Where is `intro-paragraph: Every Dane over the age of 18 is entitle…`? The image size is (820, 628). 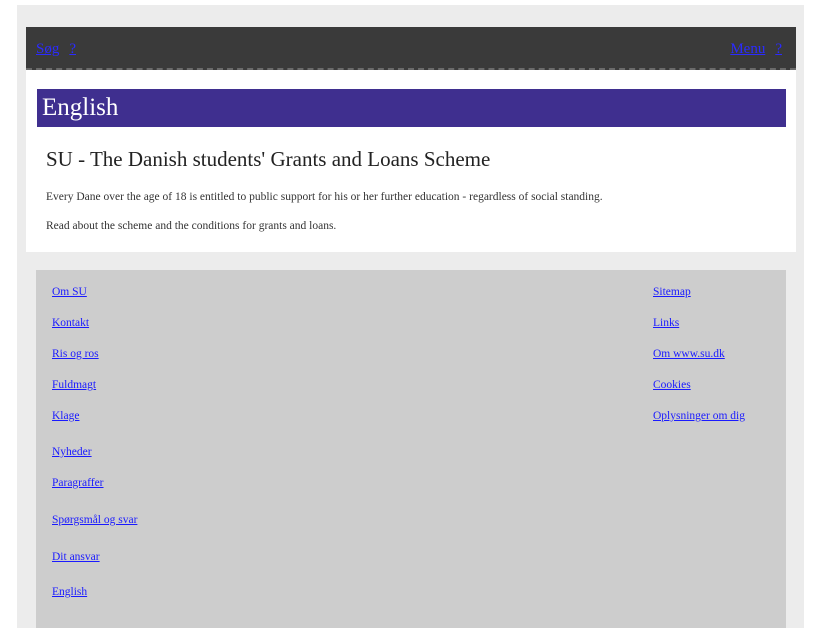 intro-paragraph: Every Dane over the age of 18 is entitle… is located at coordinates (324, 197).